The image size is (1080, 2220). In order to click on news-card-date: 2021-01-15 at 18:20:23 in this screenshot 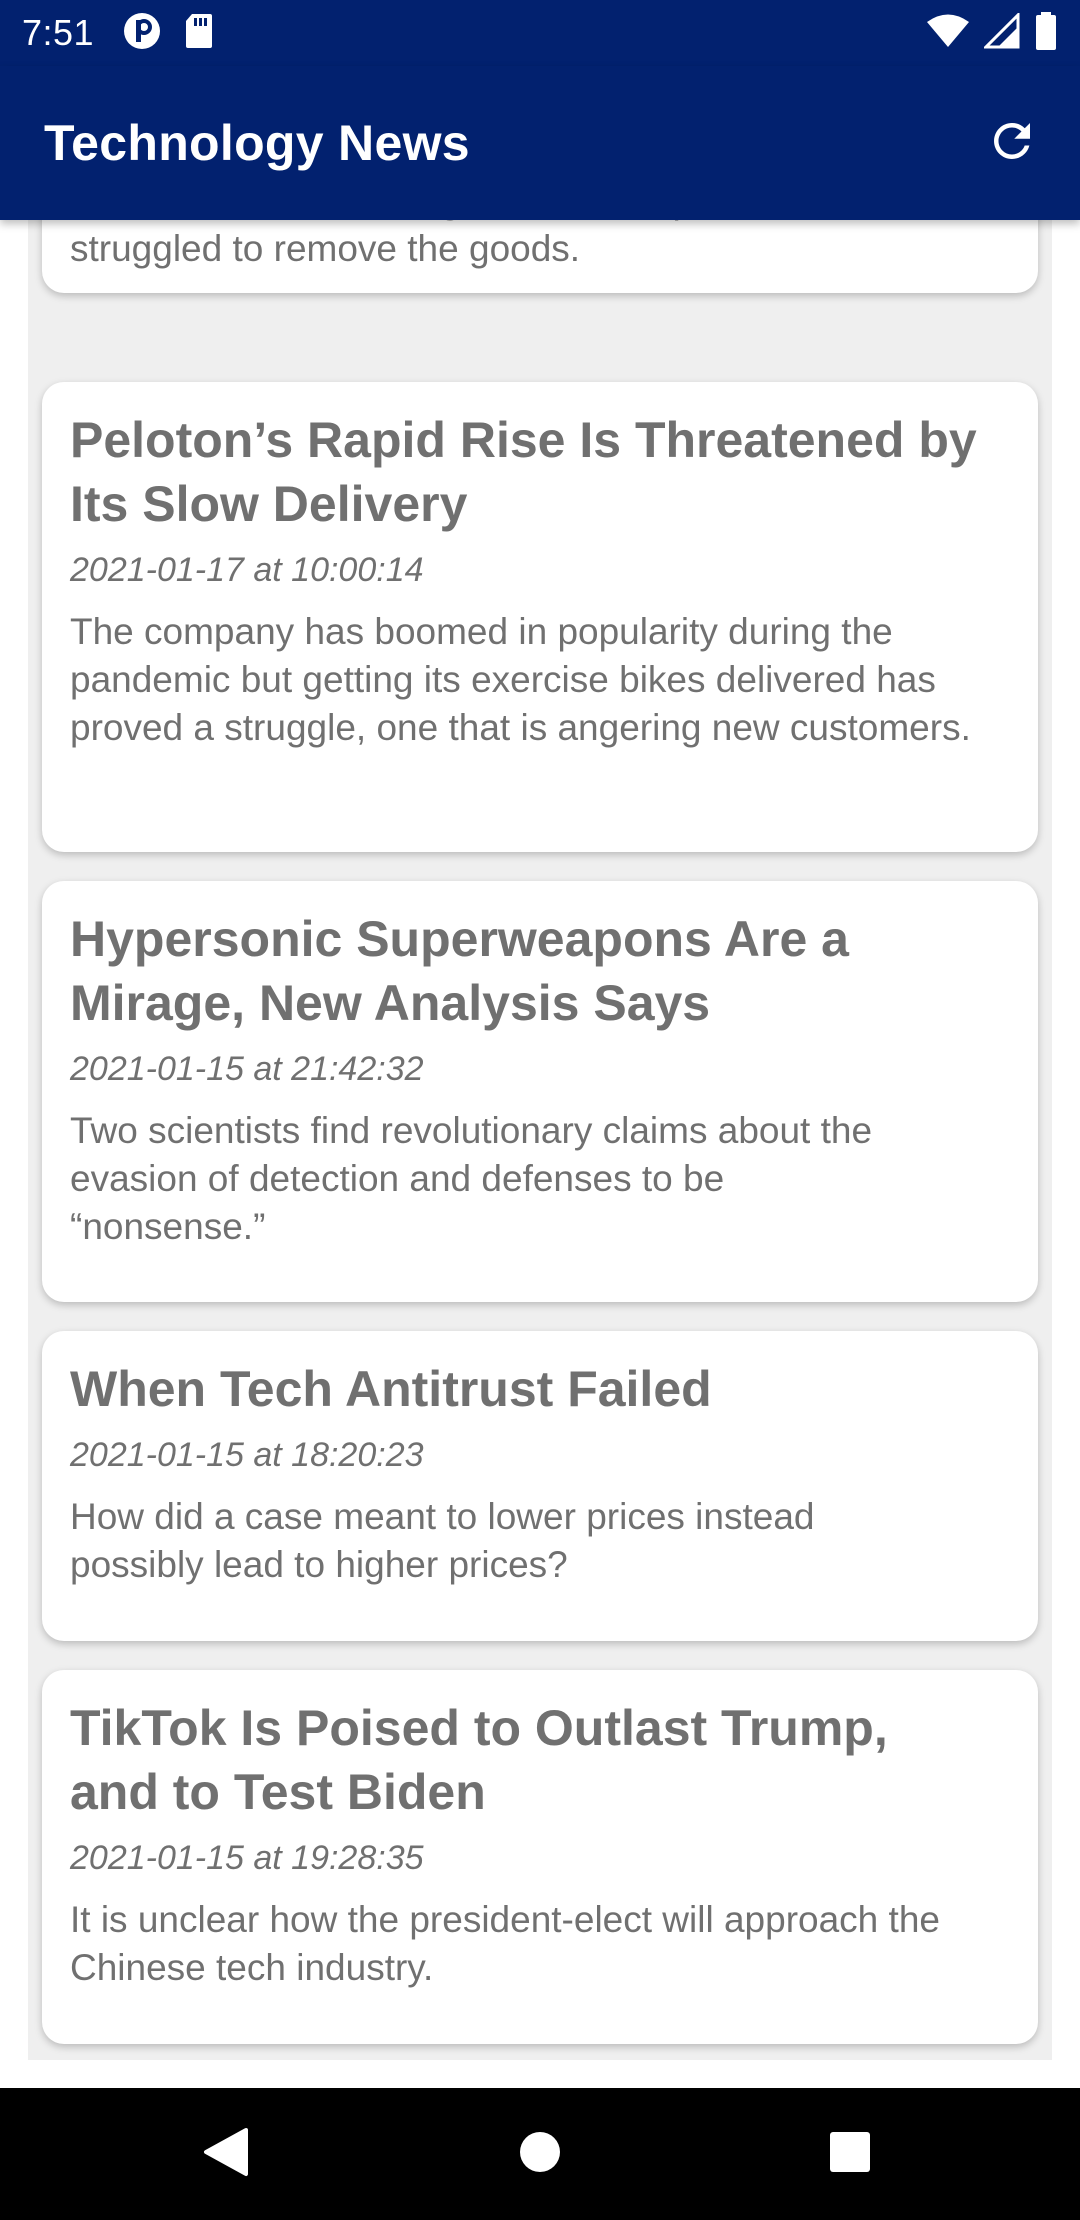, I will do `click(247, 1455)`.